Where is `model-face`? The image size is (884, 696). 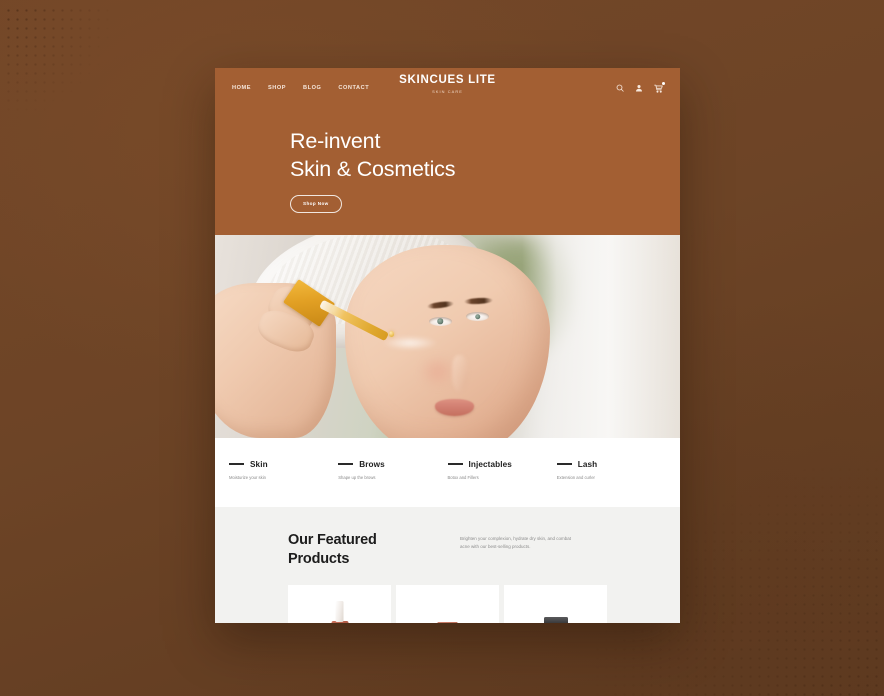
model-face is located at coordinates (447, 341).